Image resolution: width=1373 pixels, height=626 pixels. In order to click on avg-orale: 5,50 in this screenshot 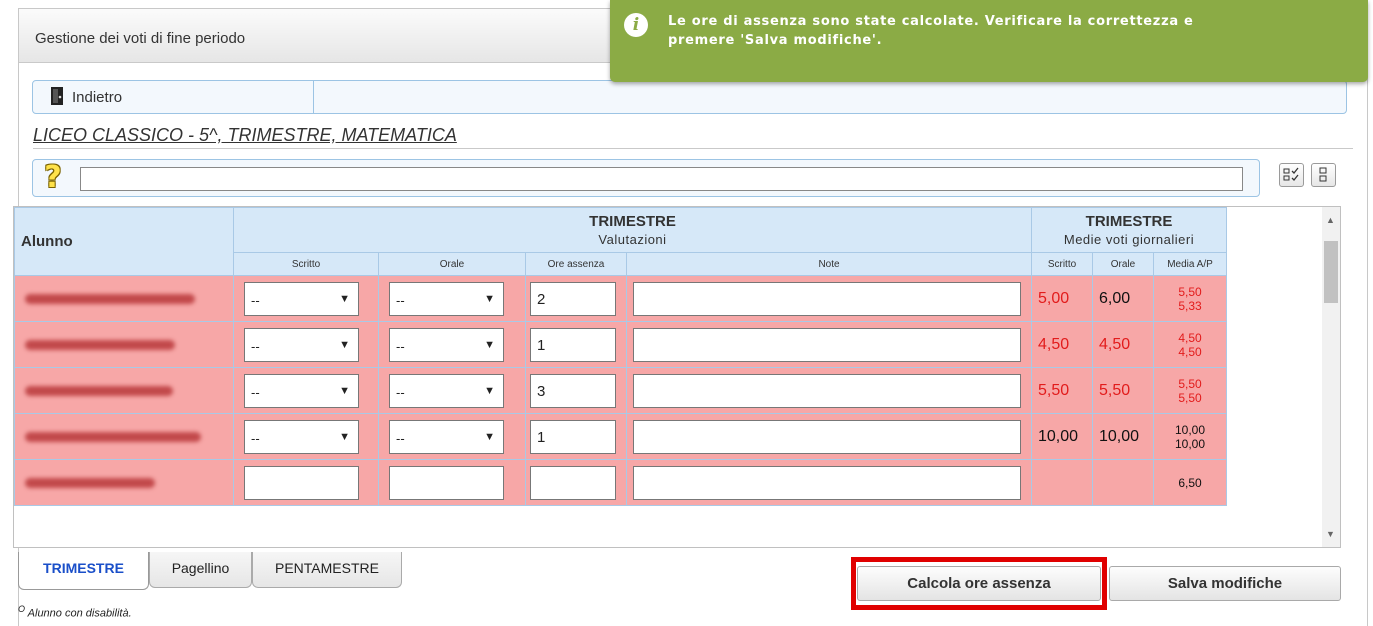, I will do `click(1123, 390)`.